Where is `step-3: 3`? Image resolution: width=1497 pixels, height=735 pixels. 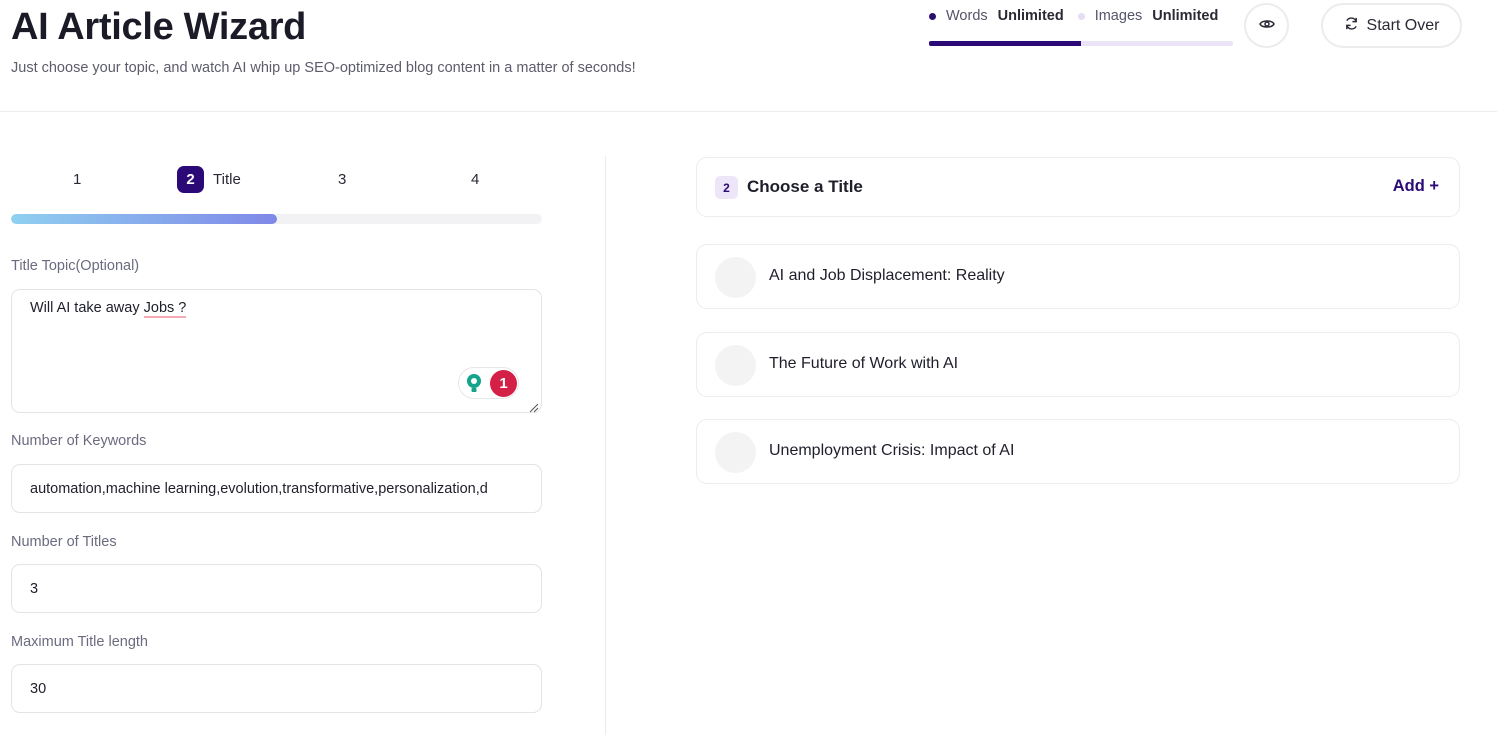
step-3: 3 is located at coordinates (342, 179).